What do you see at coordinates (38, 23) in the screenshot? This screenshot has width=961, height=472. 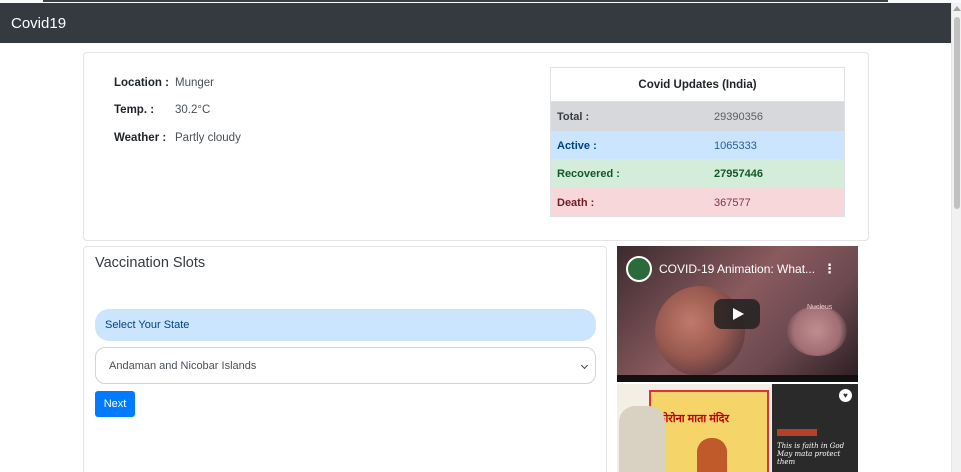 I see `navbar-brand: Covid19` at bounding box center [38, 23].